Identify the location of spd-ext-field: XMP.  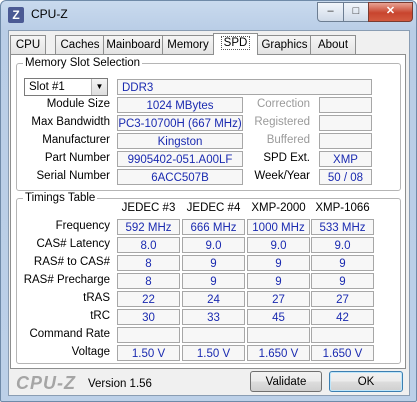
(345, 159).